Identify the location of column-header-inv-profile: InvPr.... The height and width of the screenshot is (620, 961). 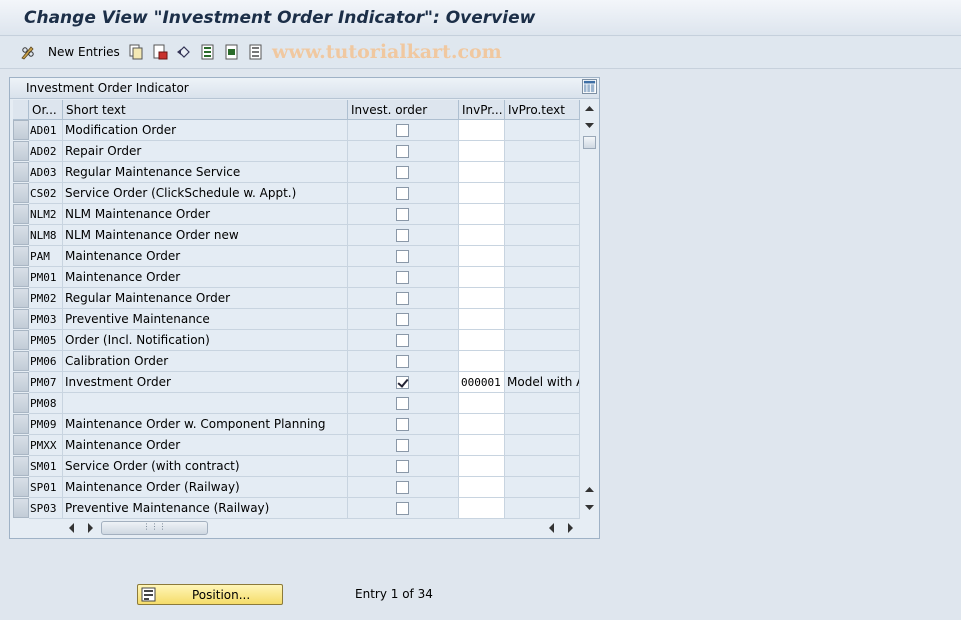
(482, 110).